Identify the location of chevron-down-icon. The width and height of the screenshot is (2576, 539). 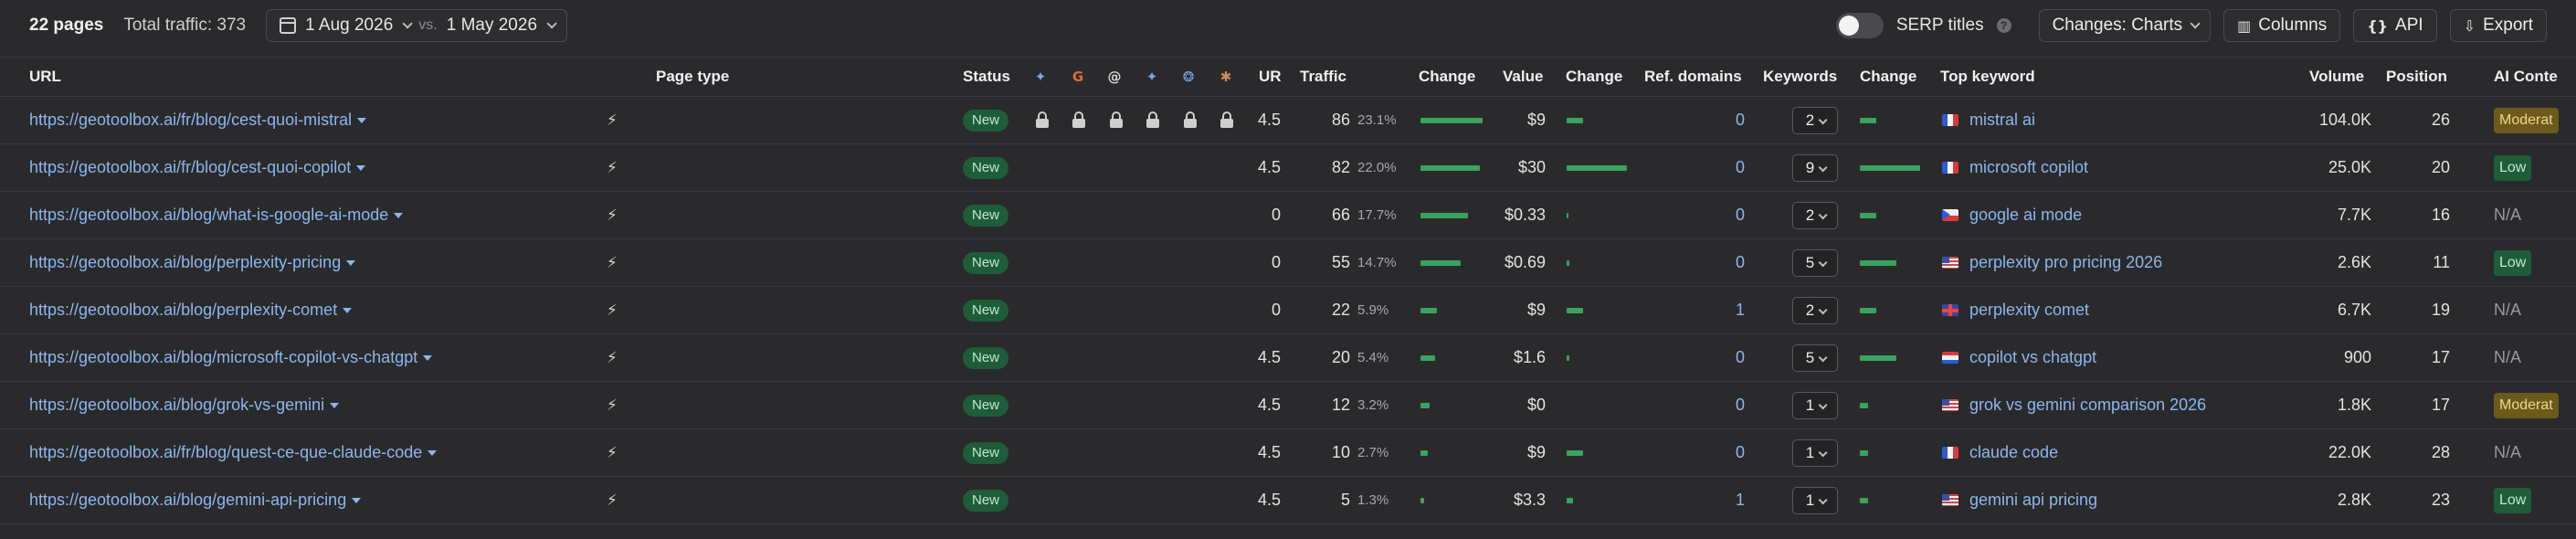
(2195, 23).